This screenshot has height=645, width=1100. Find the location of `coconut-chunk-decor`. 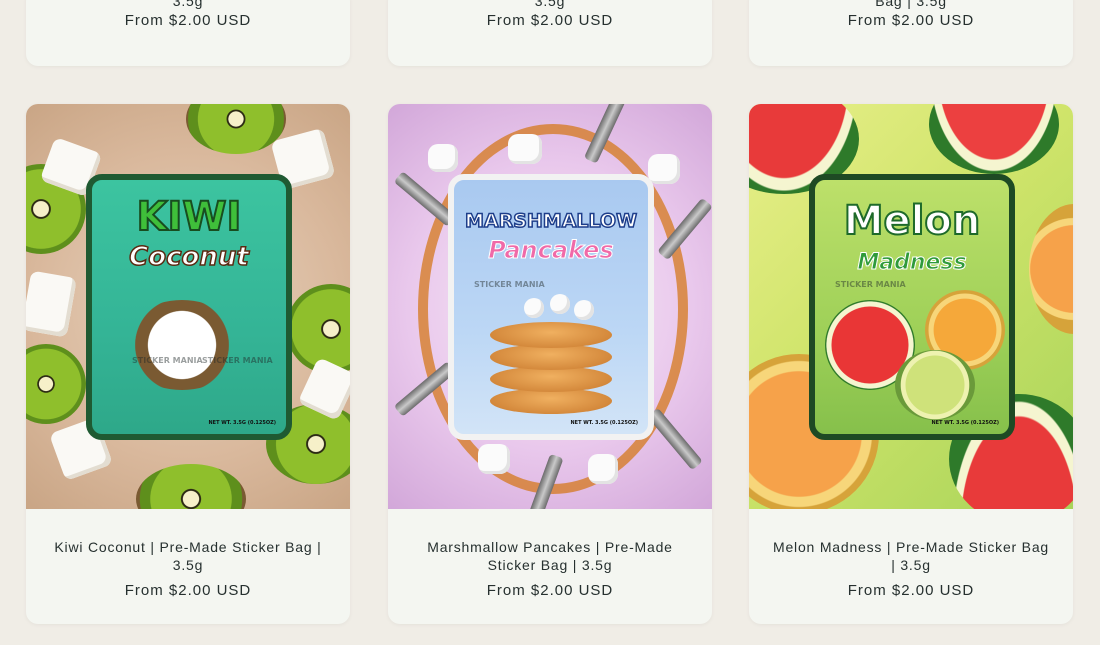

coconut-chunk-decor is located at coordinates (51, 304).